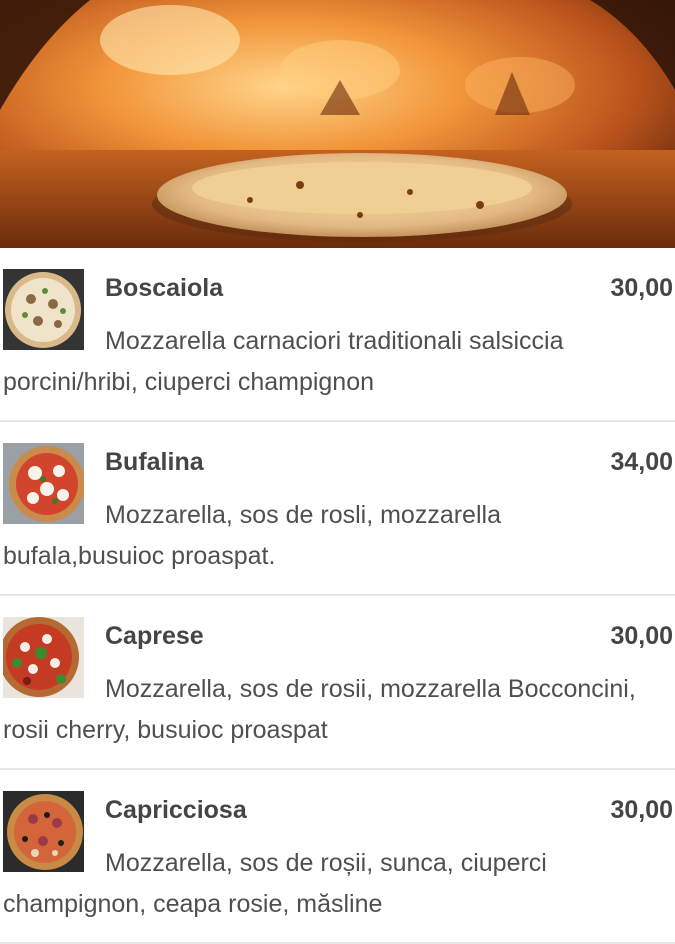 This screenshot has height=944, width=675. What do you see at coordinates (176, 810) in the screenshot?
I see `item-name: Capricciosa` at bounding box center [176, 810].